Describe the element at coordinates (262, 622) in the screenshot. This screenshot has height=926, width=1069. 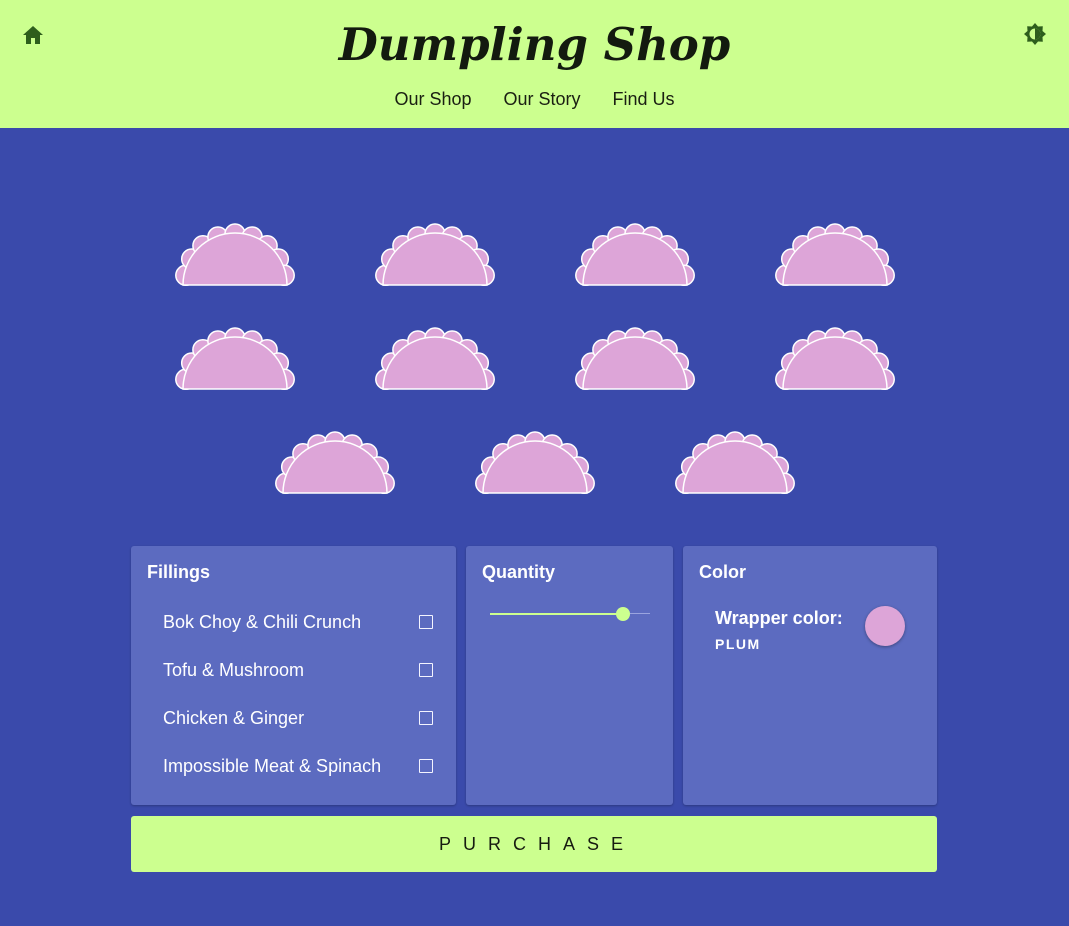
I see `filling-label: Bok Choy & Chili Crunch` at that location.